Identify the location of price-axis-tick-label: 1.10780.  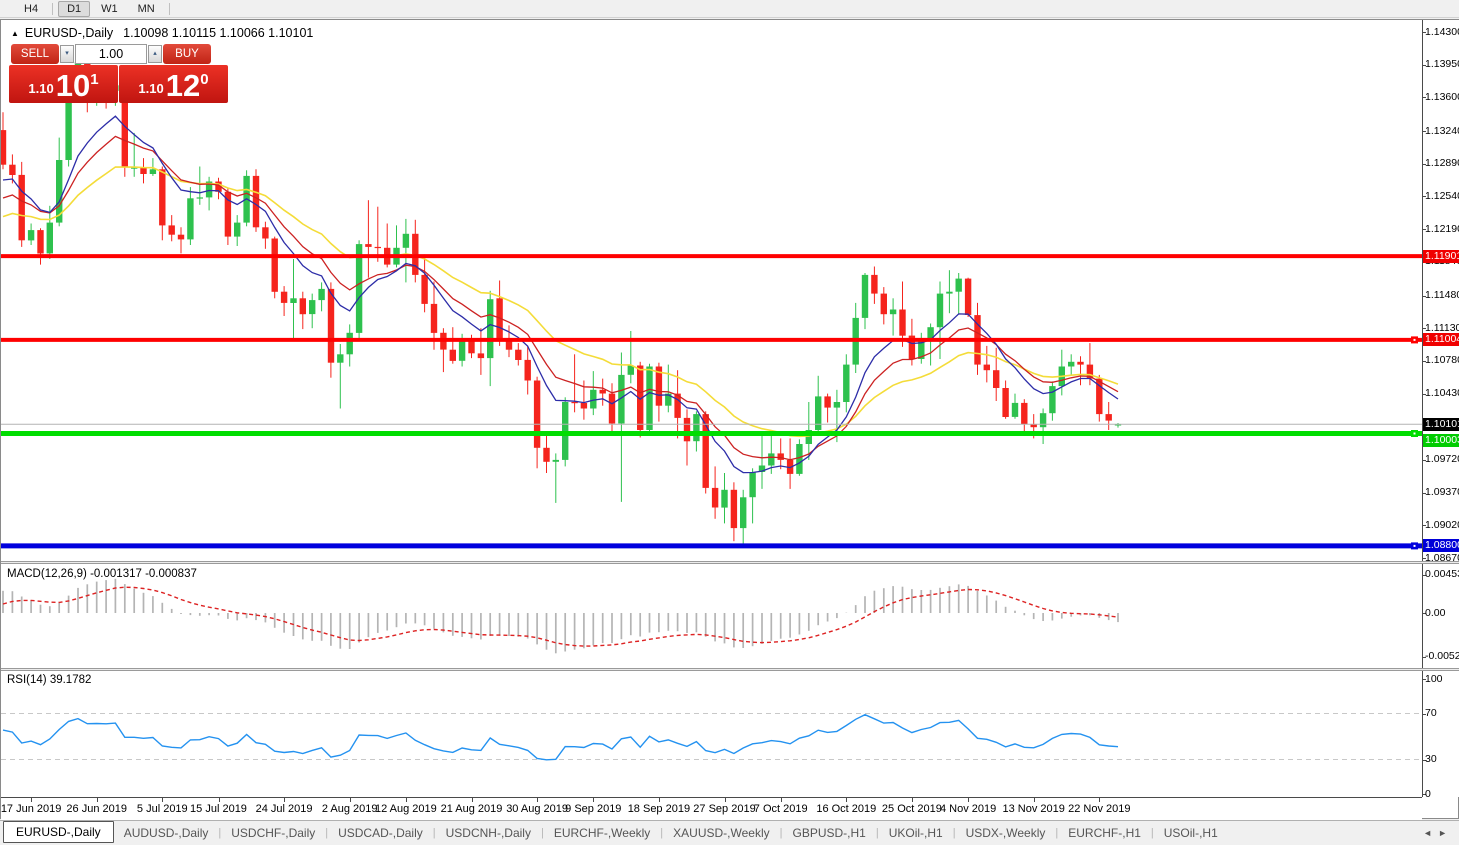
(1442, 360).